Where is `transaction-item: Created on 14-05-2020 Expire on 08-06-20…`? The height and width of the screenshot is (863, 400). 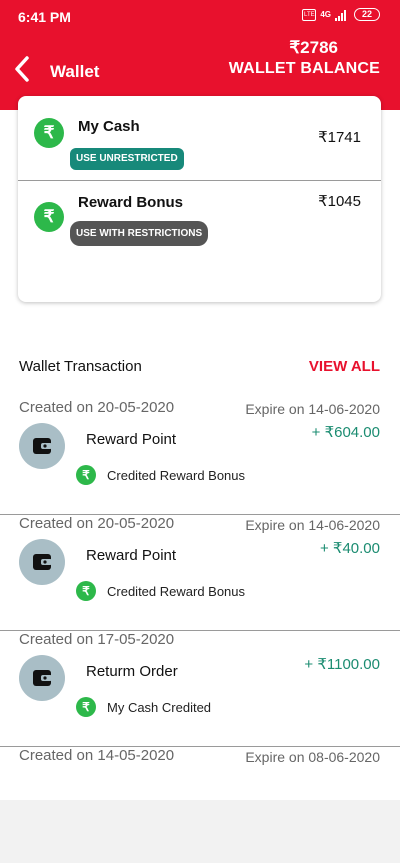
transaction-item: Created on 14-05-2020 Expire on 08-06-20… is located at coordinates (200, 805).